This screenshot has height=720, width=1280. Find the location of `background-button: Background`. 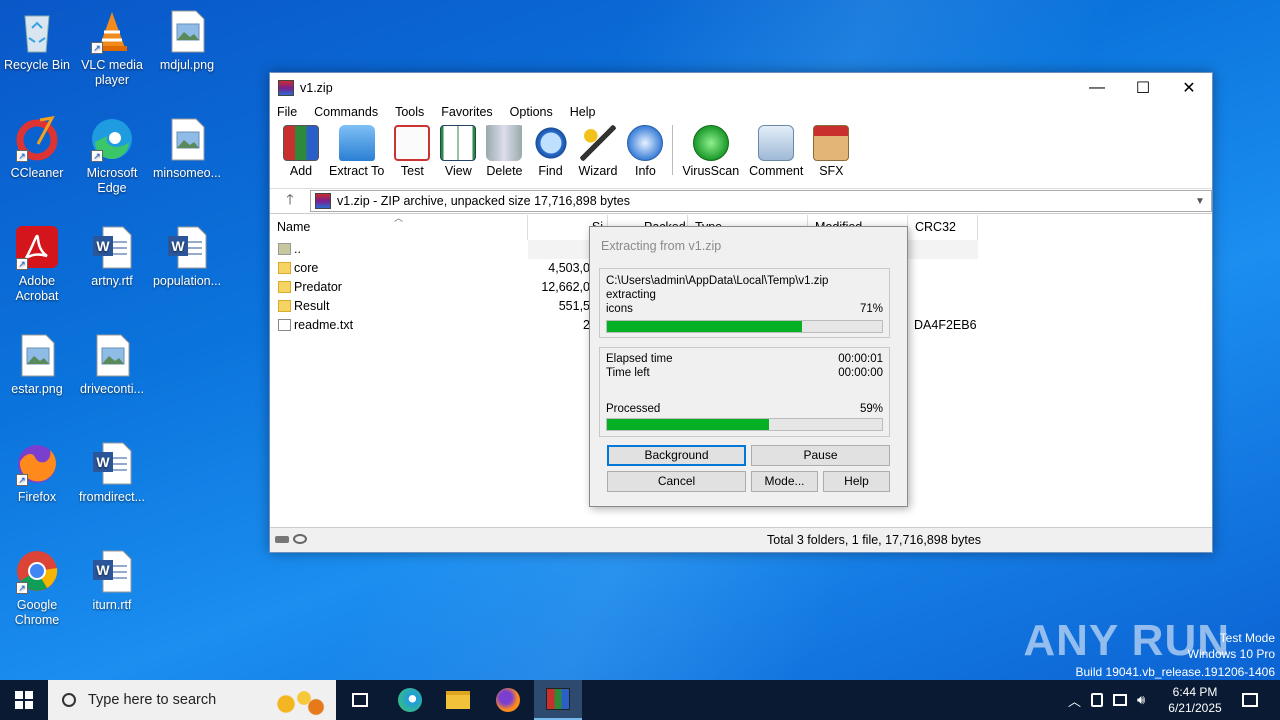

background-button: Background is located at coordinates (676, 455).